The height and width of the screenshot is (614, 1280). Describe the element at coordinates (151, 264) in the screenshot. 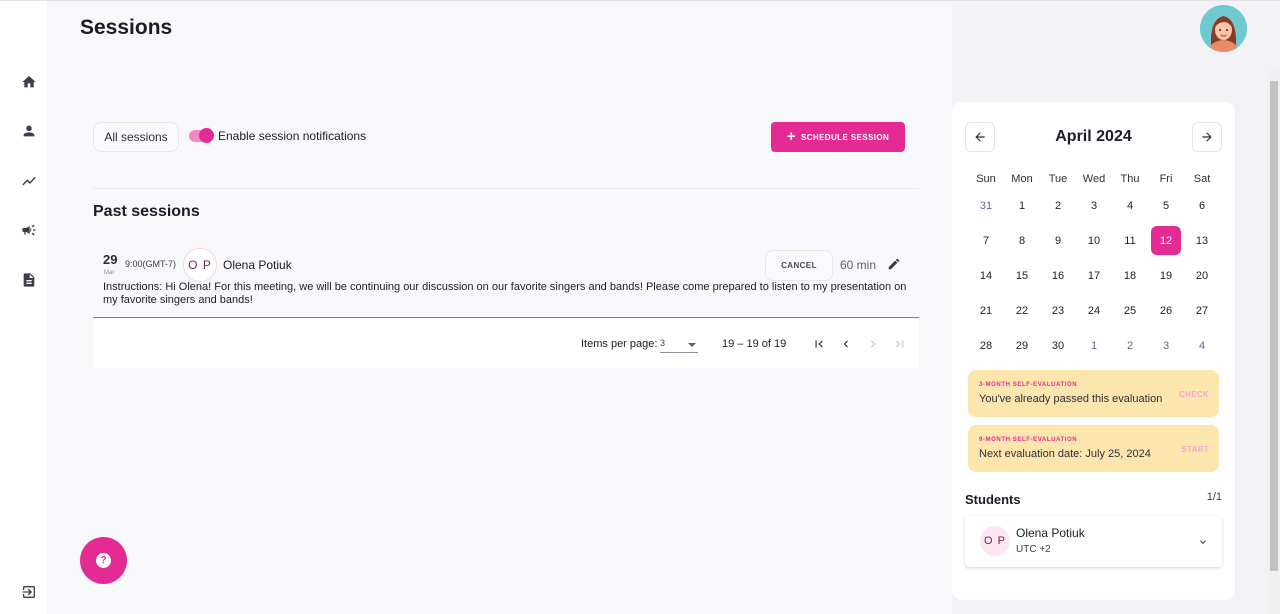

I see `session-time: 9:00(GMT-7)` at that location.